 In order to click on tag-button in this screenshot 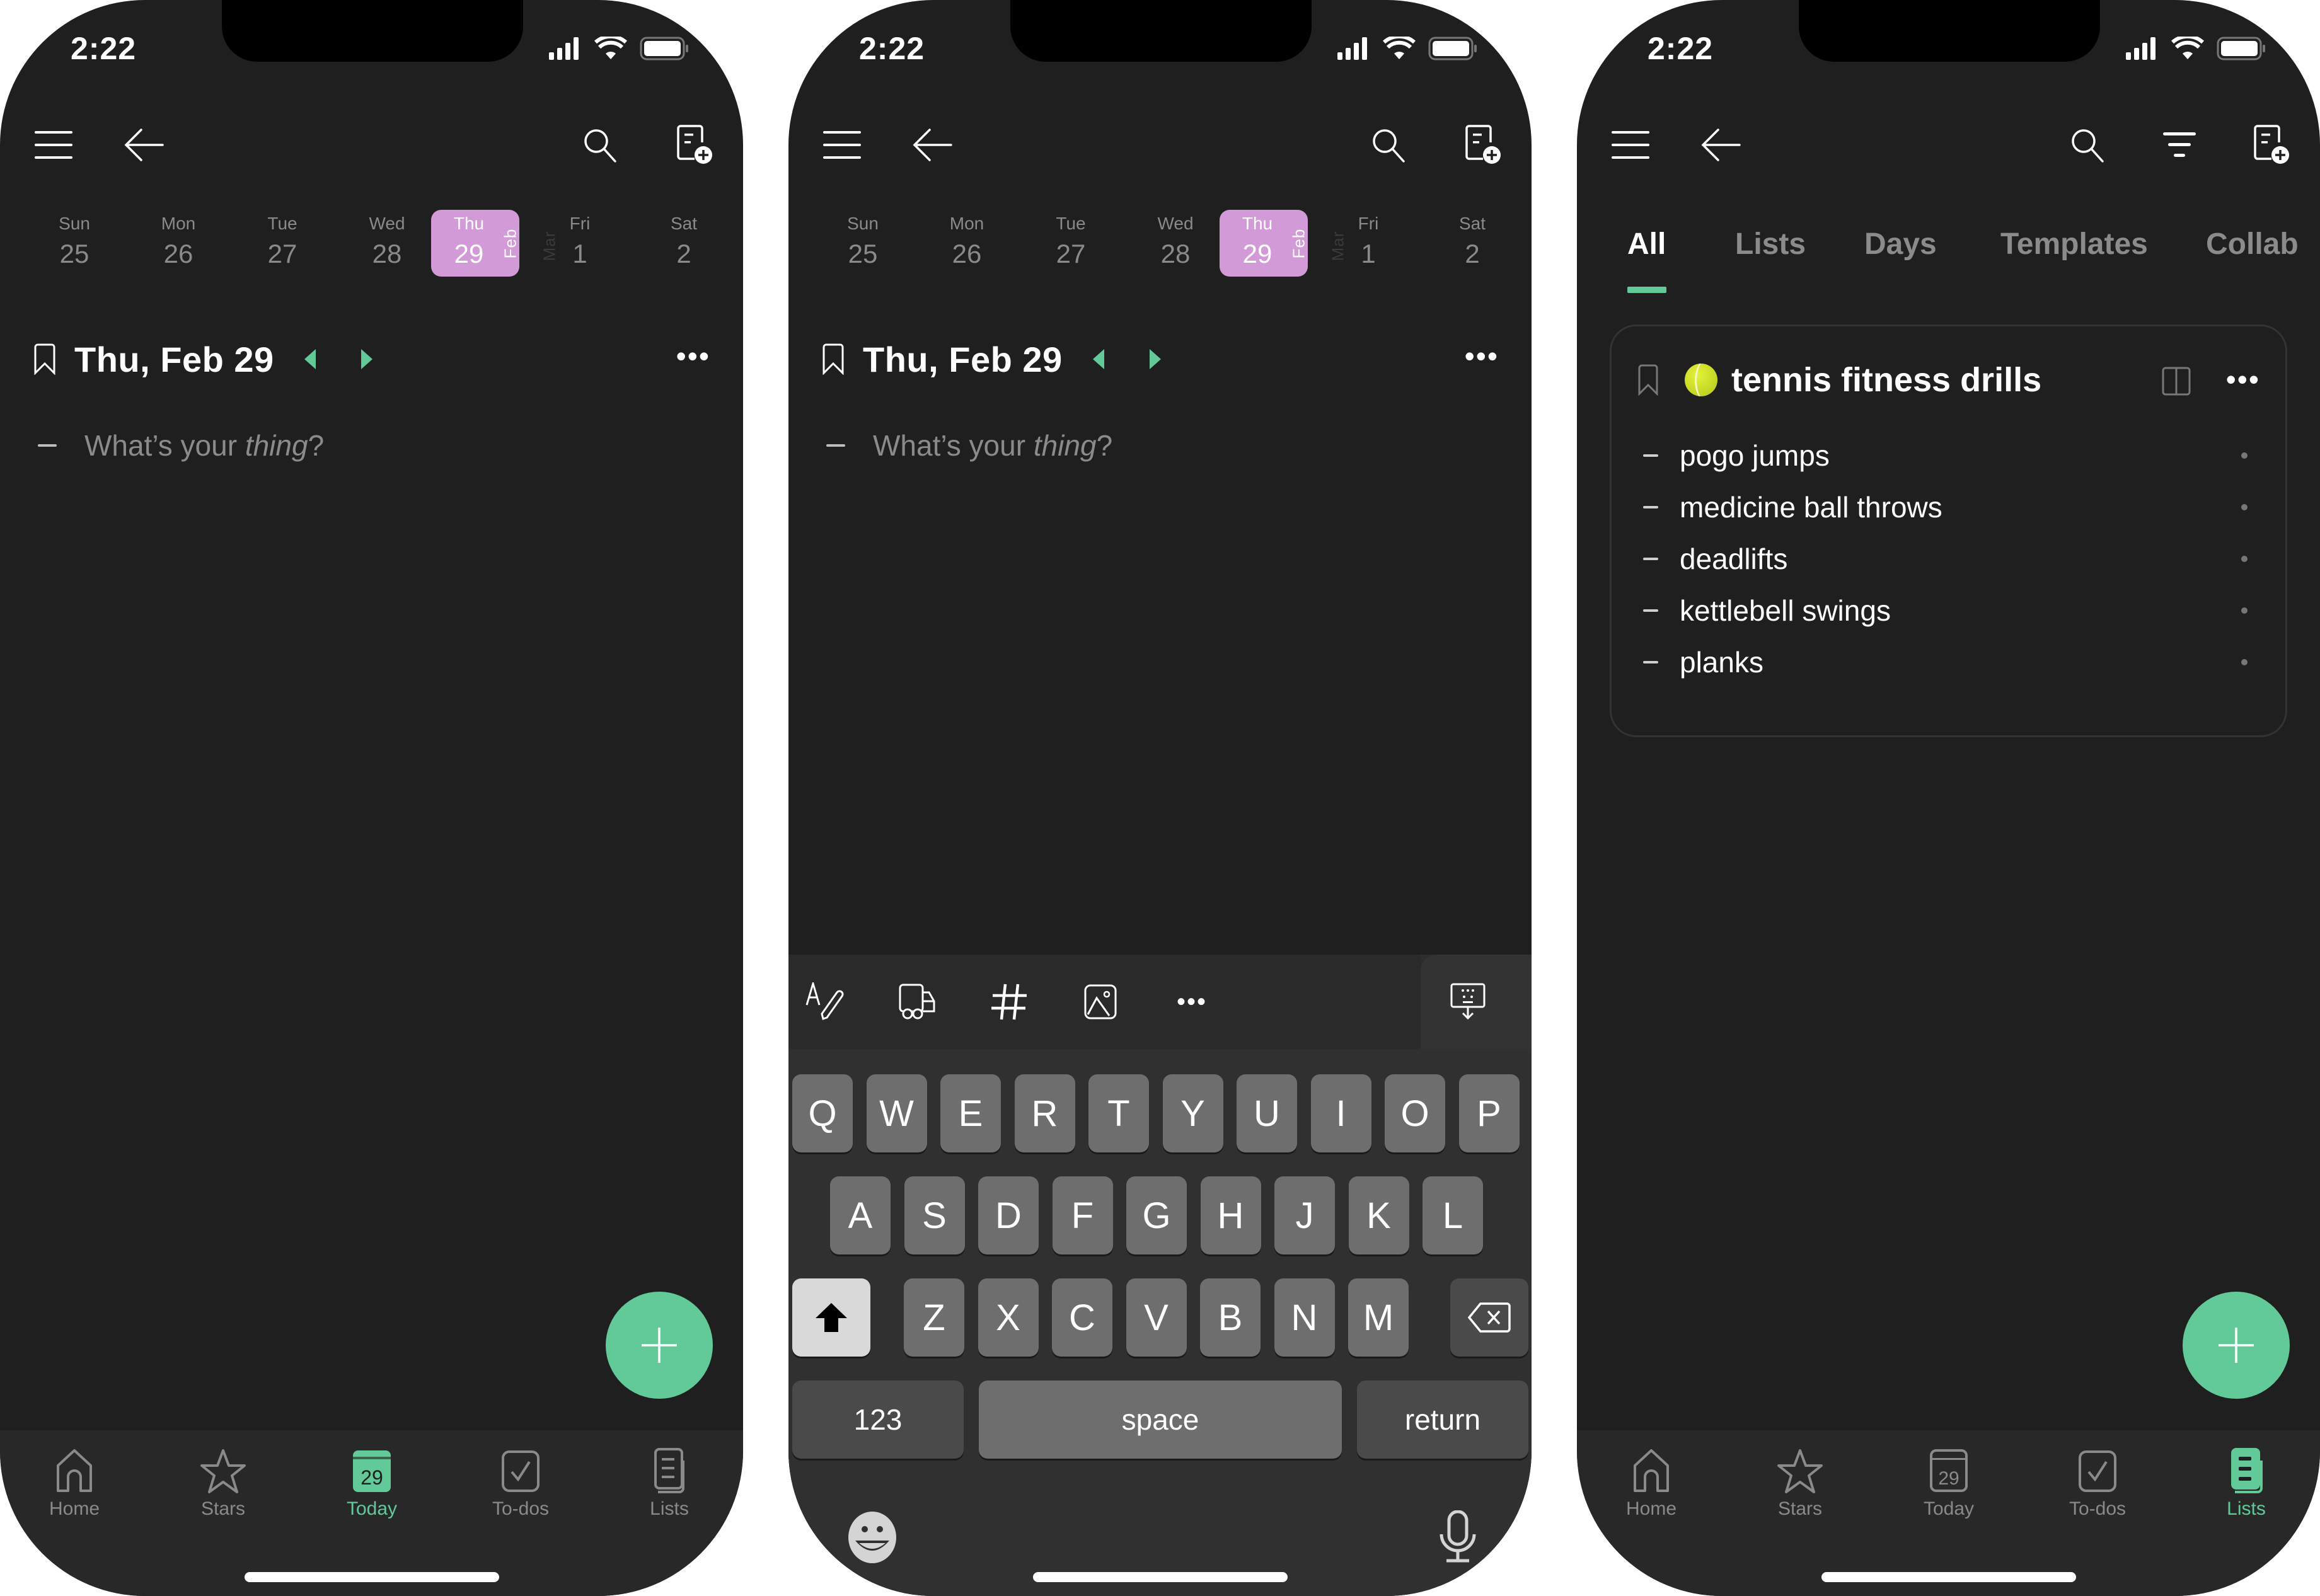, I will do `click(1009, 1002)`.